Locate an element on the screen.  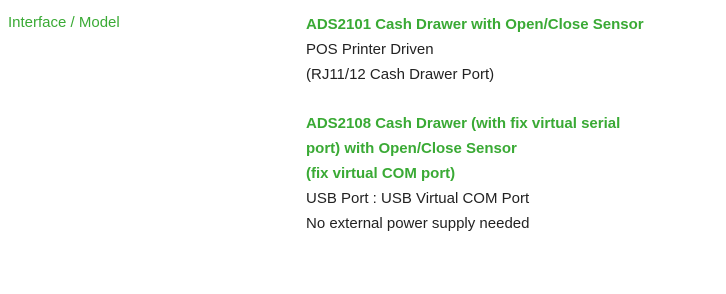
model-ads2108-title-line2: port) with Open/Close Sensor is located at coordinates (411, 148).